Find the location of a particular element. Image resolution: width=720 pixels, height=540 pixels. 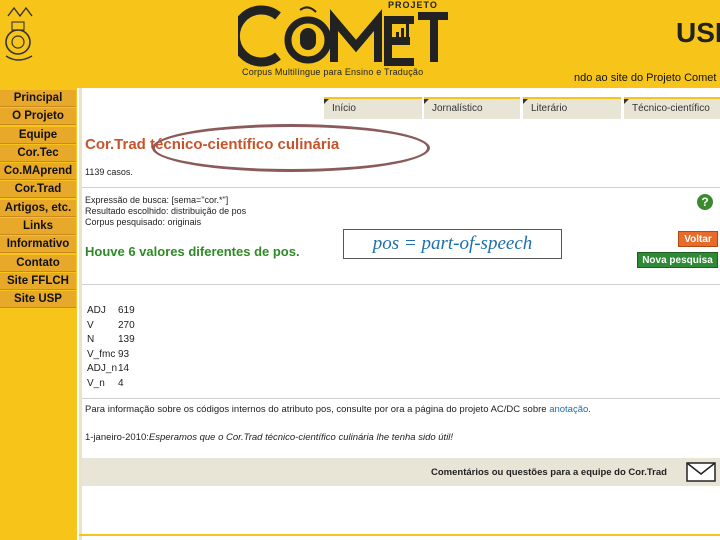

annotation-text: pos = part-of-speech is located at coordinates (452, 243).